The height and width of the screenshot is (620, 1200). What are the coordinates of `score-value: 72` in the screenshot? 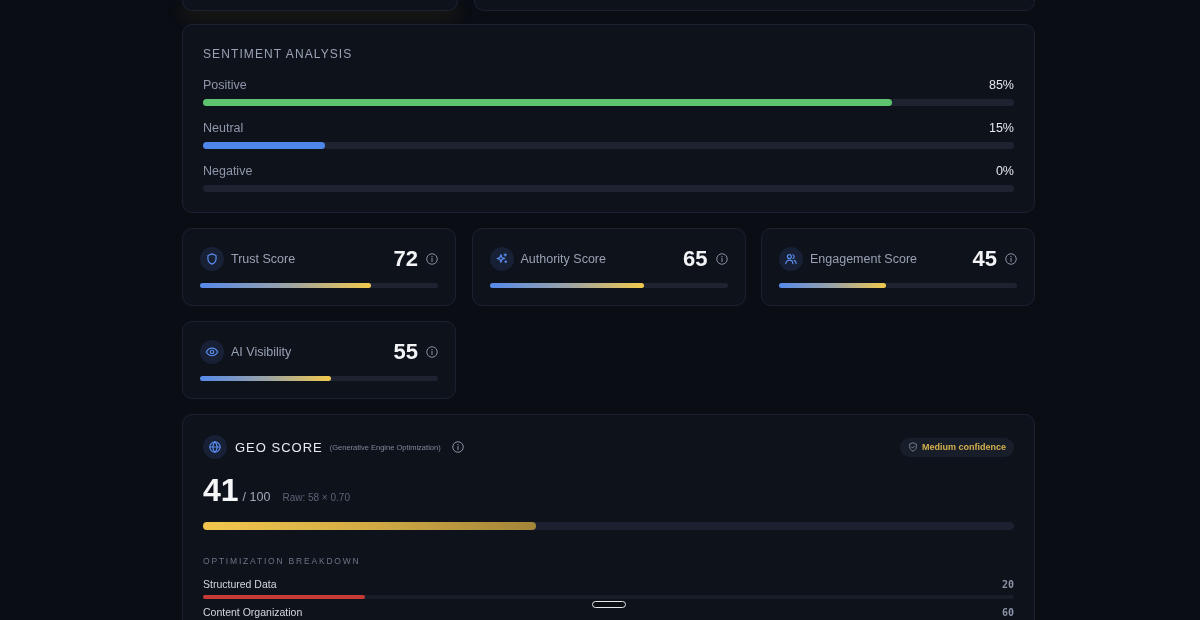 It's located at (405, 259).